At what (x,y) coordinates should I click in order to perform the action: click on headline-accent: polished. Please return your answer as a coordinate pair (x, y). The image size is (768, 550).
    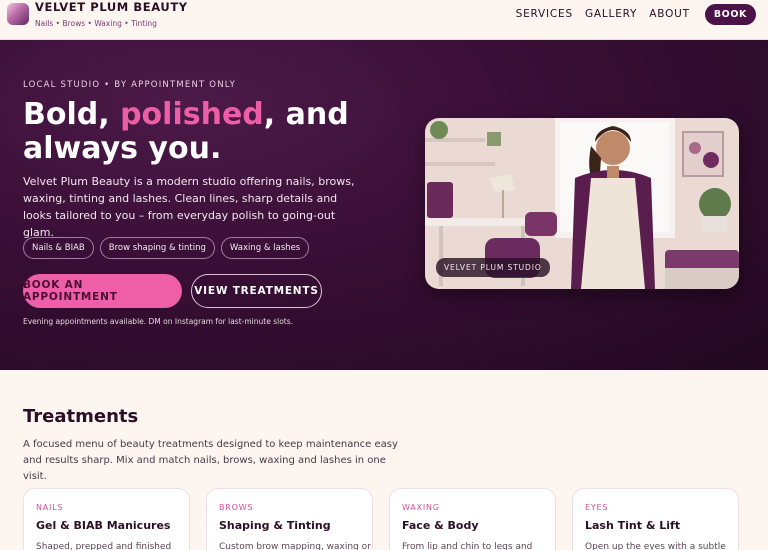
    Looking at the image, I should click on (192, 114).